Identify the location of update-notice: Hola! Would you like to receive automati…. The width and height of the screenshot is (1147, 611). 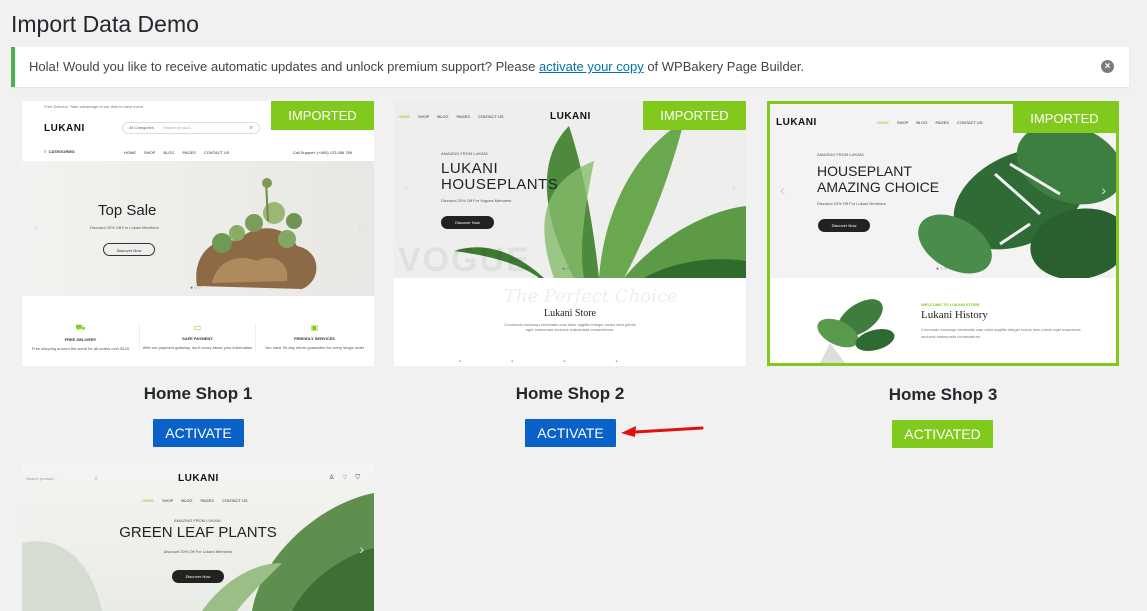
(570, 67).